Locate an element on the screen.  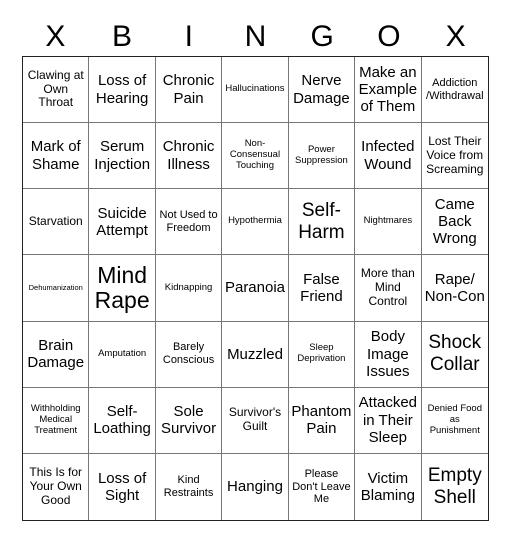
header-letter: O is located at coordinates (389, 36).